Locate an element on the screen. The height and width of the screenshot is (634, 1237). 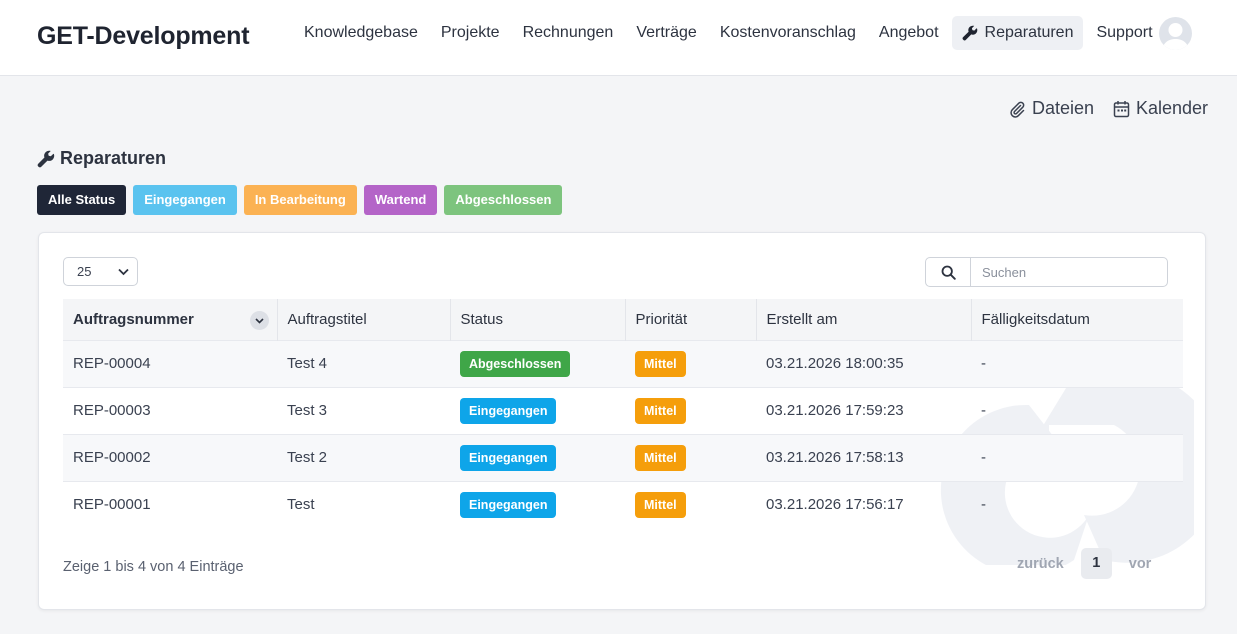
col-header-prioritaet: Priorität is located at coordinates (691, 319).